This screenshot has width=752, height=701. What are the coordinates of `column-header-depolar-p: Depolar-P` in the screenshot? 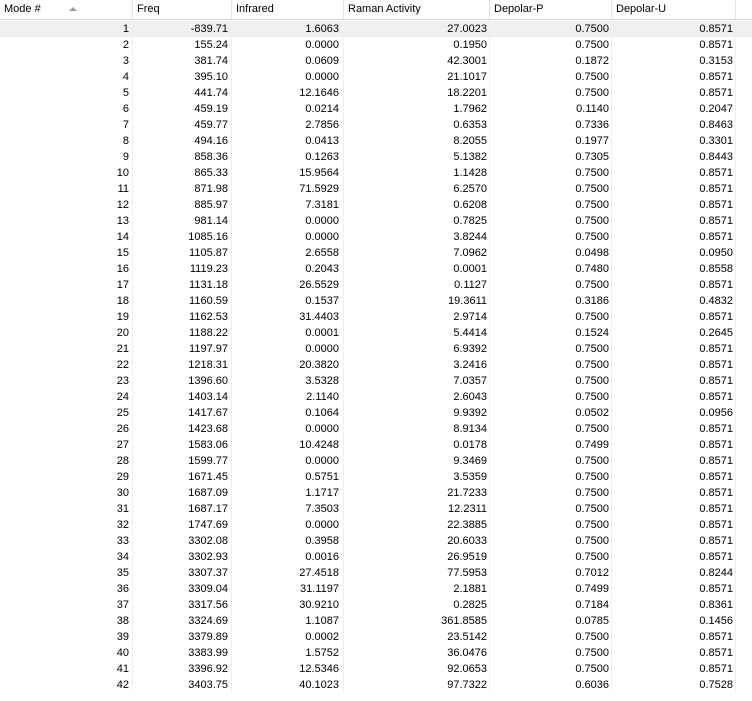 It's located at (551, 9).